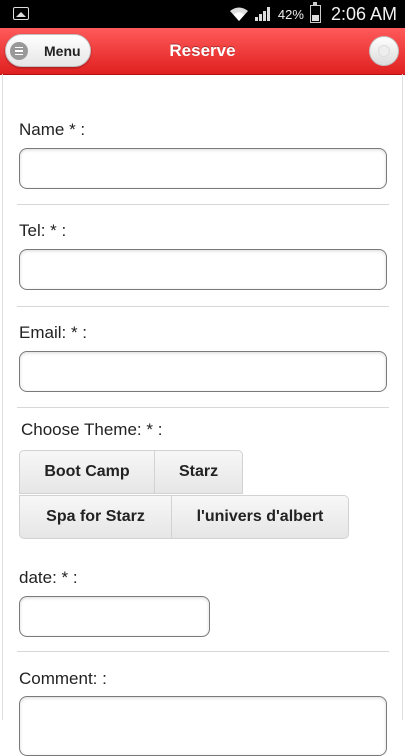 Image resolution: width=405 pixels, height=756 pixels. I want to click on theme-option-univers-albert: l'univers d'albert, so click(260, 517).